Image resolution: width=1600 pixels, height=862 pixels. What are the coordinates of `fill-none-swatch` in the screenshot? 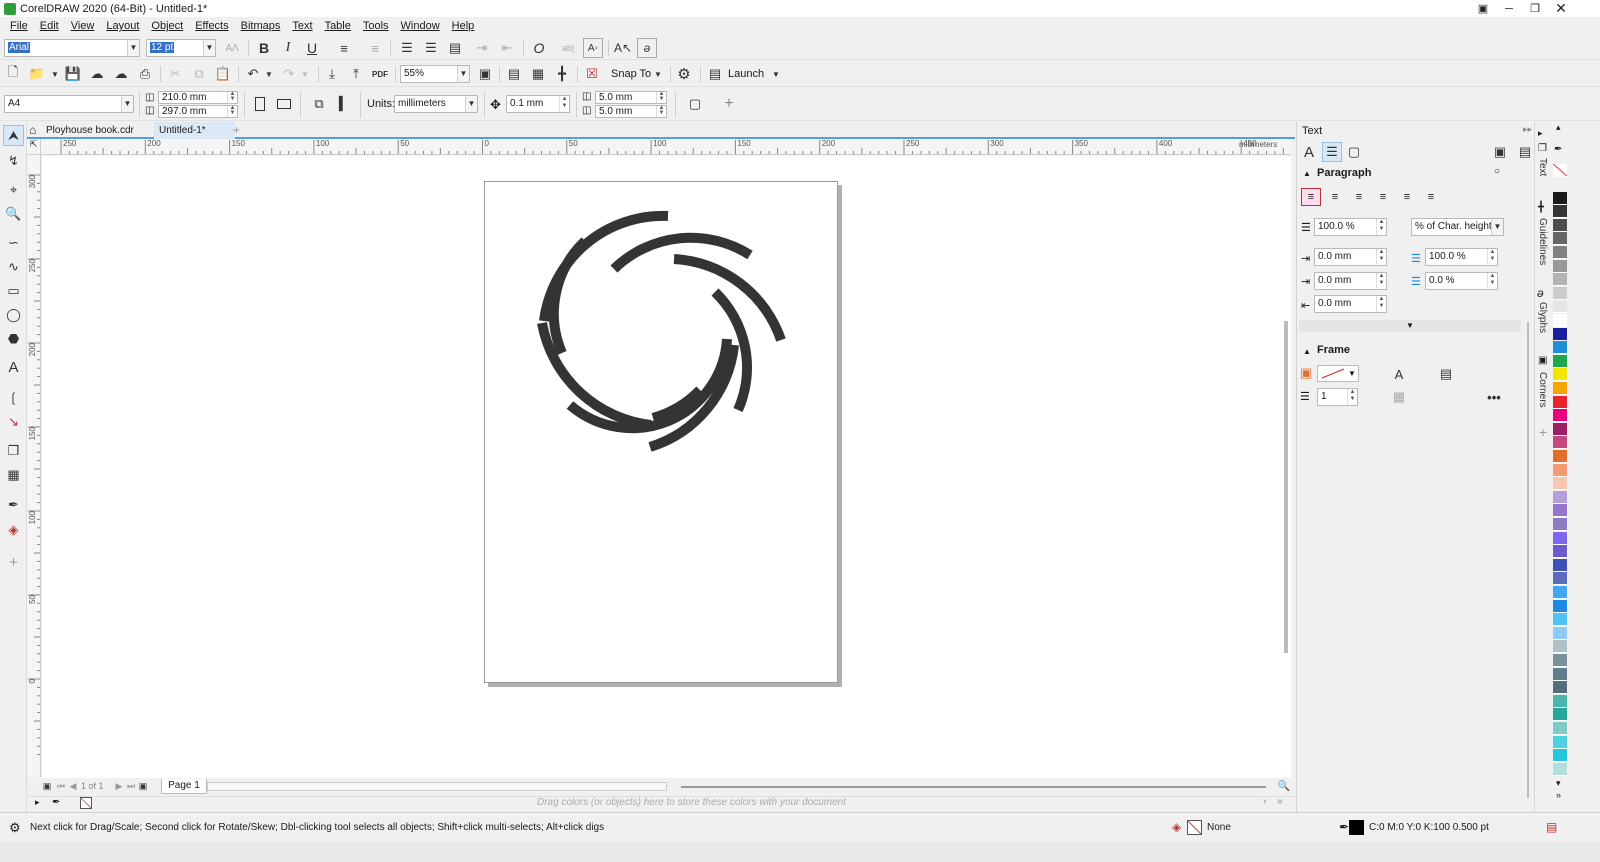 It's located at (1194, 827).